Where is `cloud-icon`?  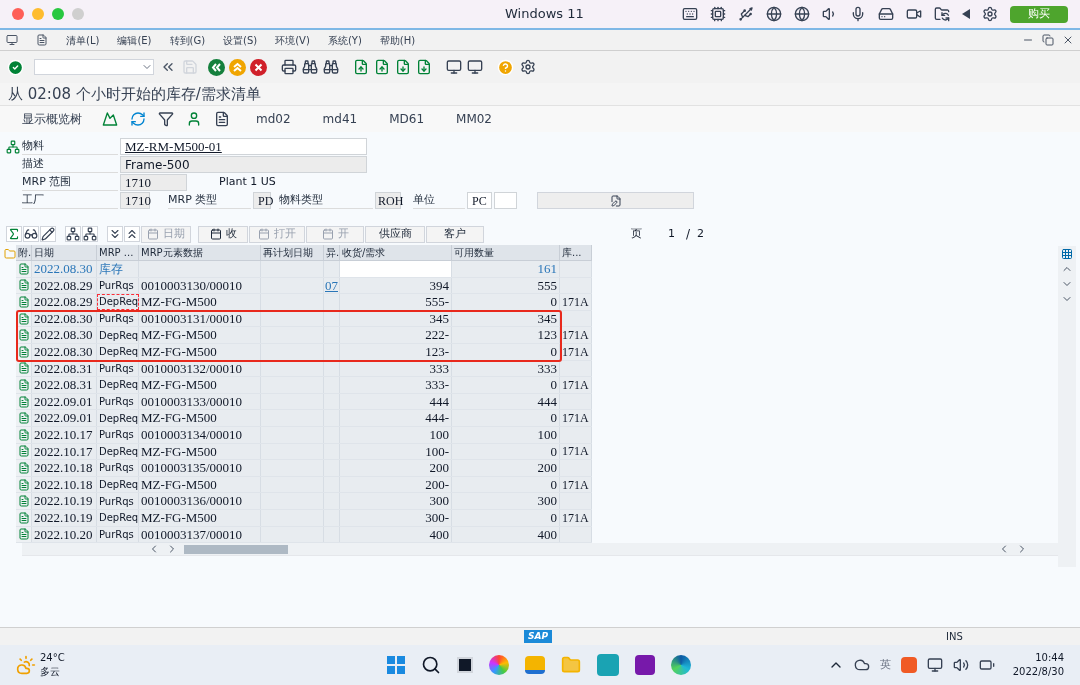
cloud-icon is located at coordinates (861, 665).